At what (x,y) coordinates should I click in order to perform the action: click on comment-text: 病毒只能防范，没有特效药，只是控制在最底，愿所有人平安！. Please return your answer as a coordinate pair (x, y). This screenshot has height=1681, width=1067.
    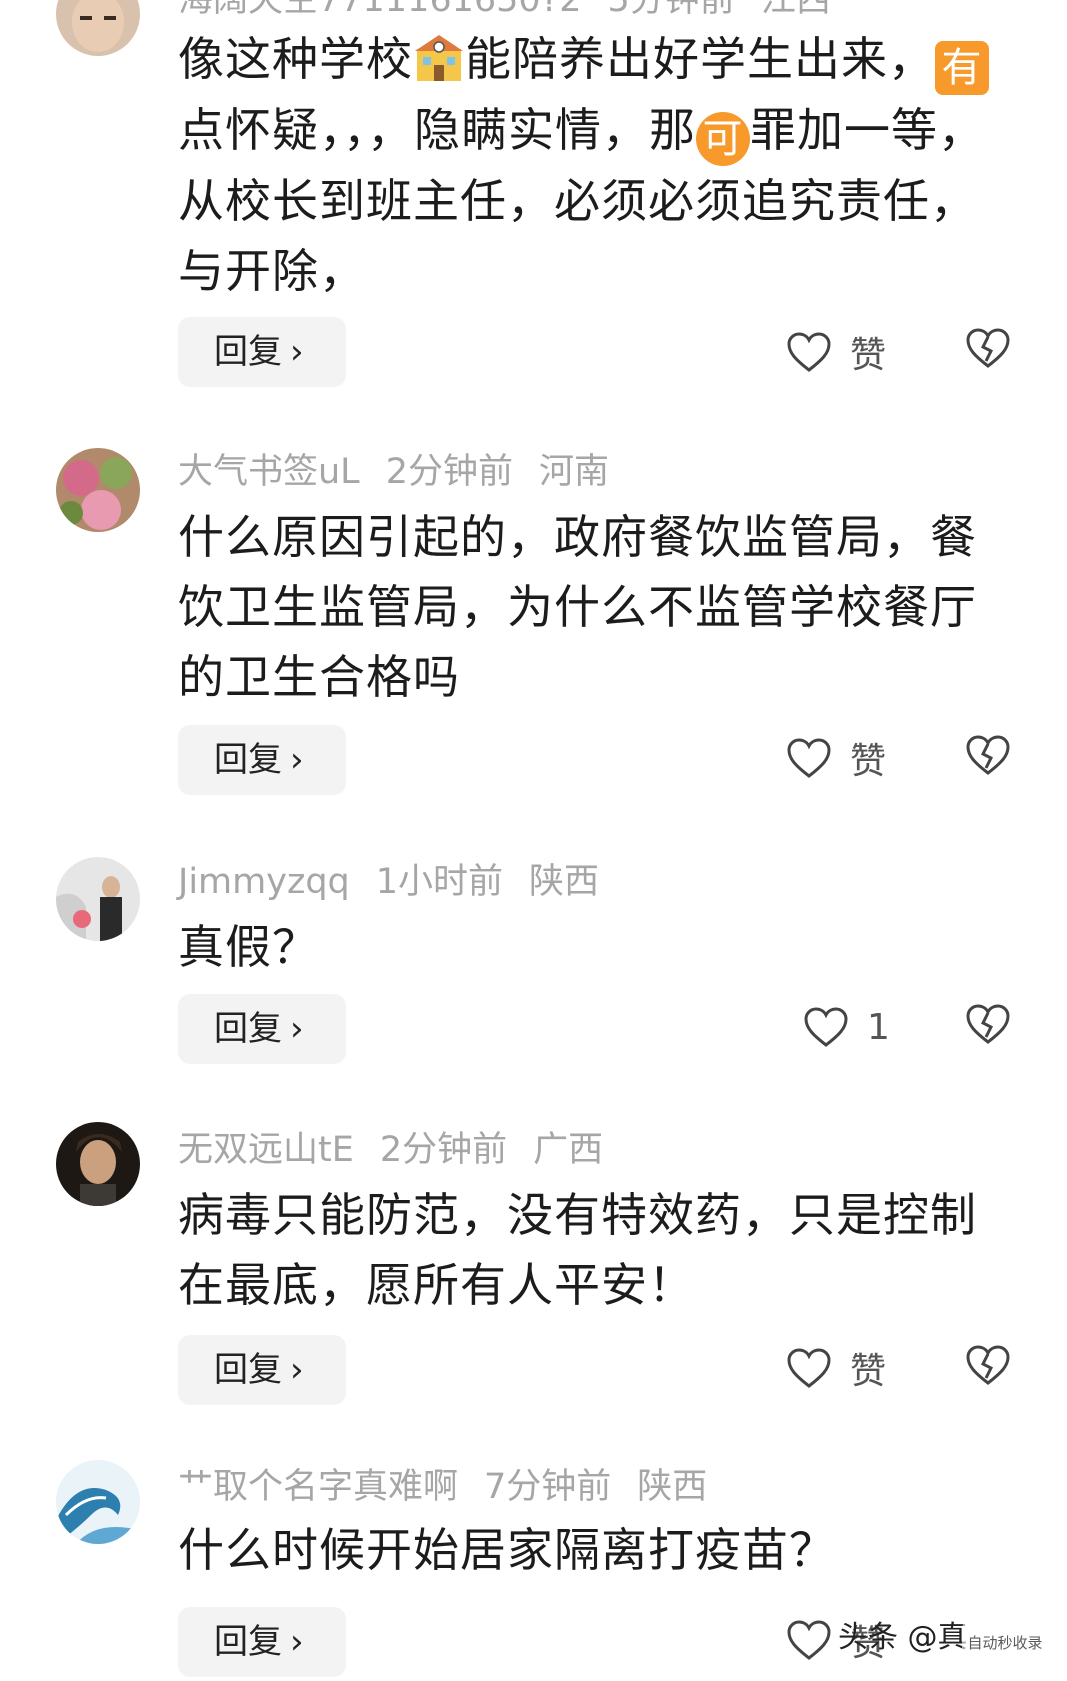
    Looking at the image, I should click on (577, 1250).